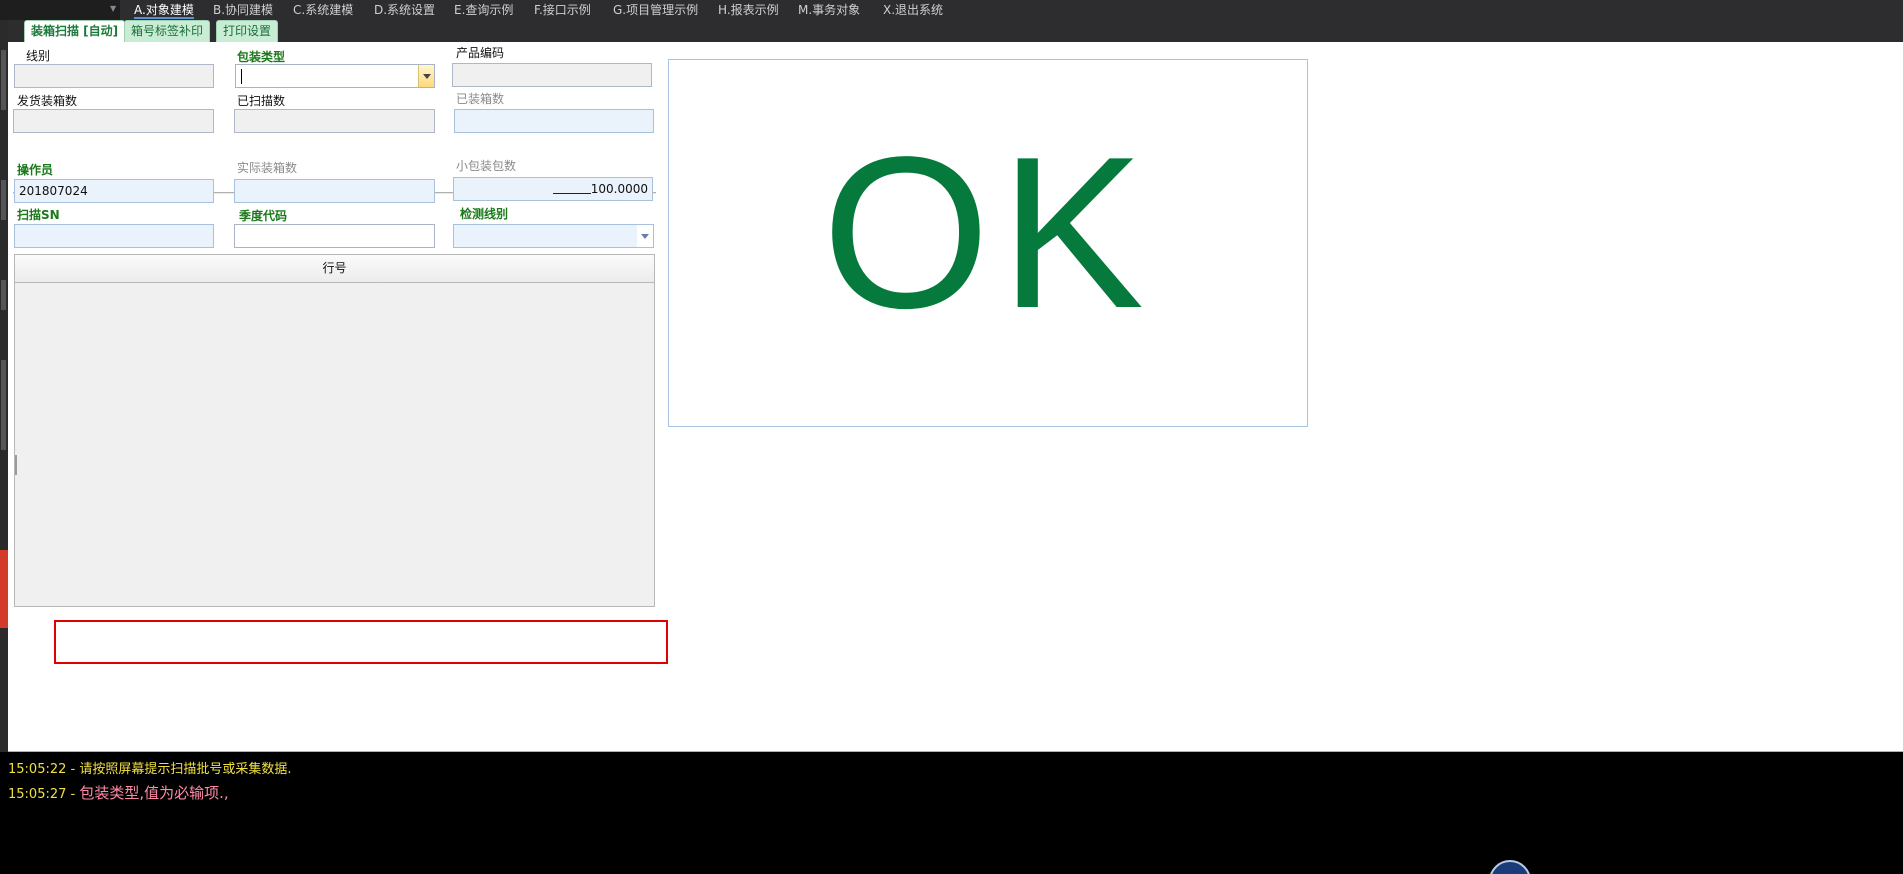 The height and width of the screenshot is (874, 1903). What do you see at coordinates (334, 430) in the screenshot?
I see `scan-grid: 行号` at bounding box center [334, 430].